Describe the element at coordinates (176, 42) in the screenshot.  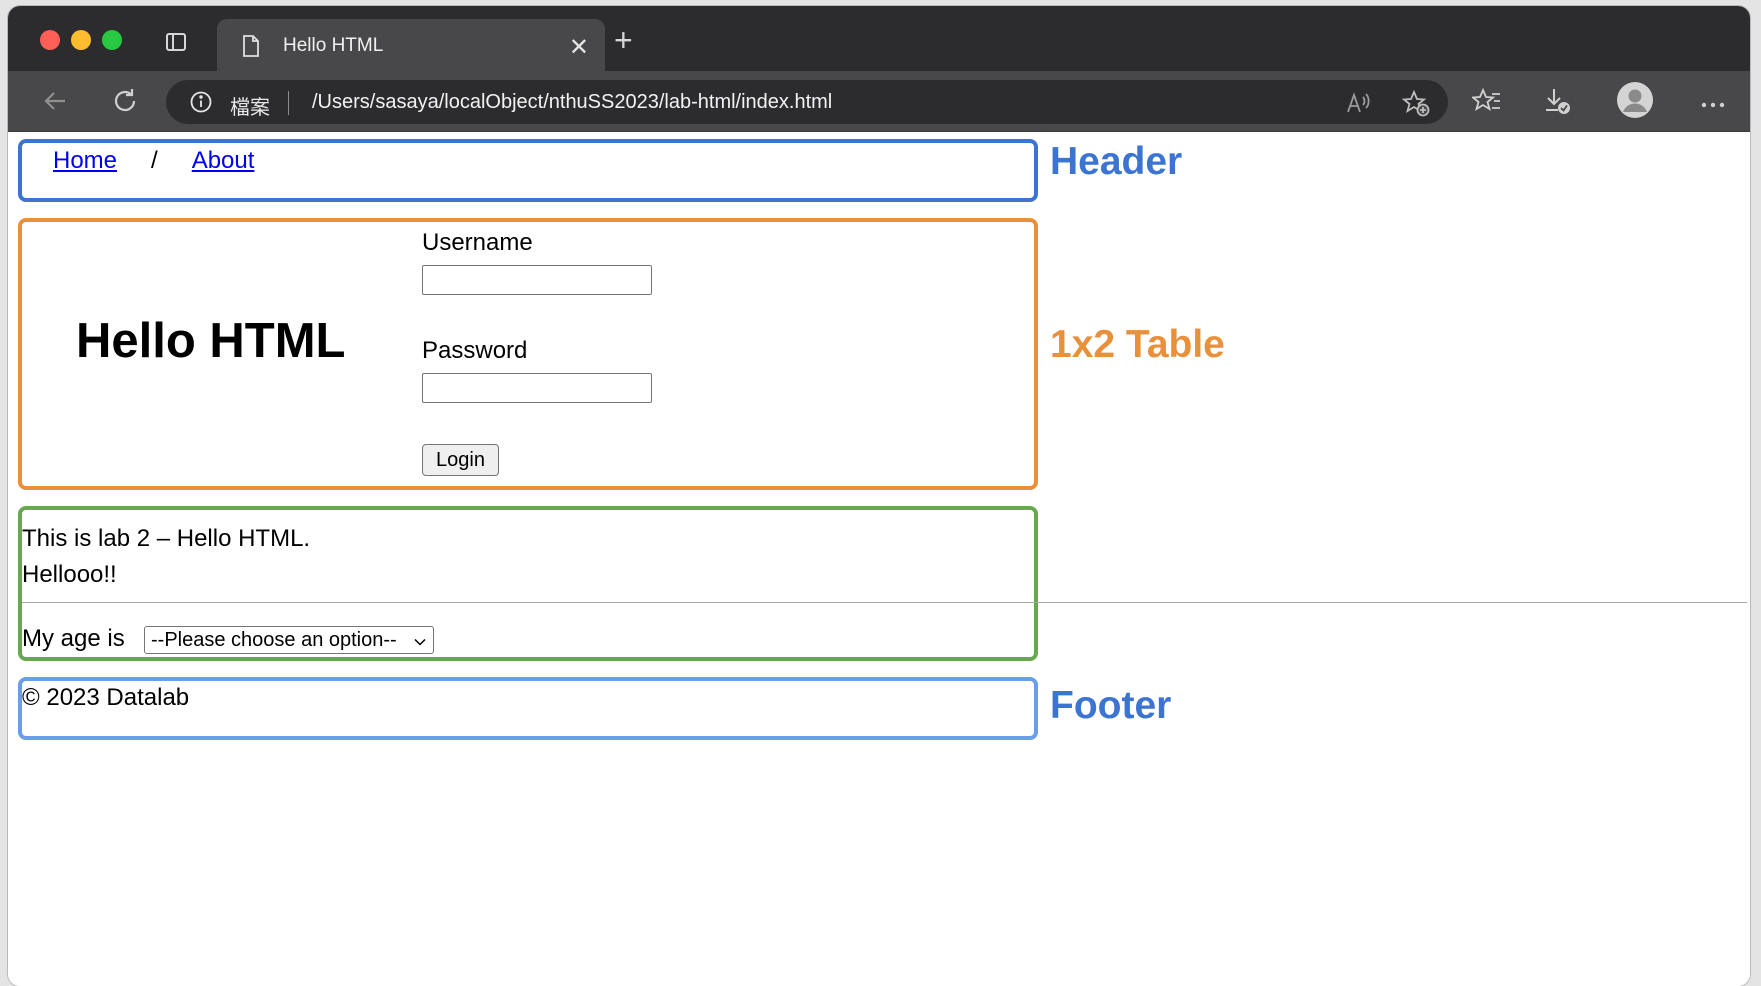
I see `tab-actions-icon` at that location.